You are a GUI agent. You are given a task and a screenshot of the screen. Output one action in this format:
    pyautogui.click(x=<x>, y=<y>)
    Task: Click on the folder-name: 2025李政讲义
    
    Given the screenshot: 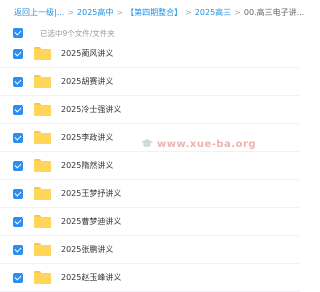 What is the action you would take?
    pyautogui.click(x=87, y=137)
    